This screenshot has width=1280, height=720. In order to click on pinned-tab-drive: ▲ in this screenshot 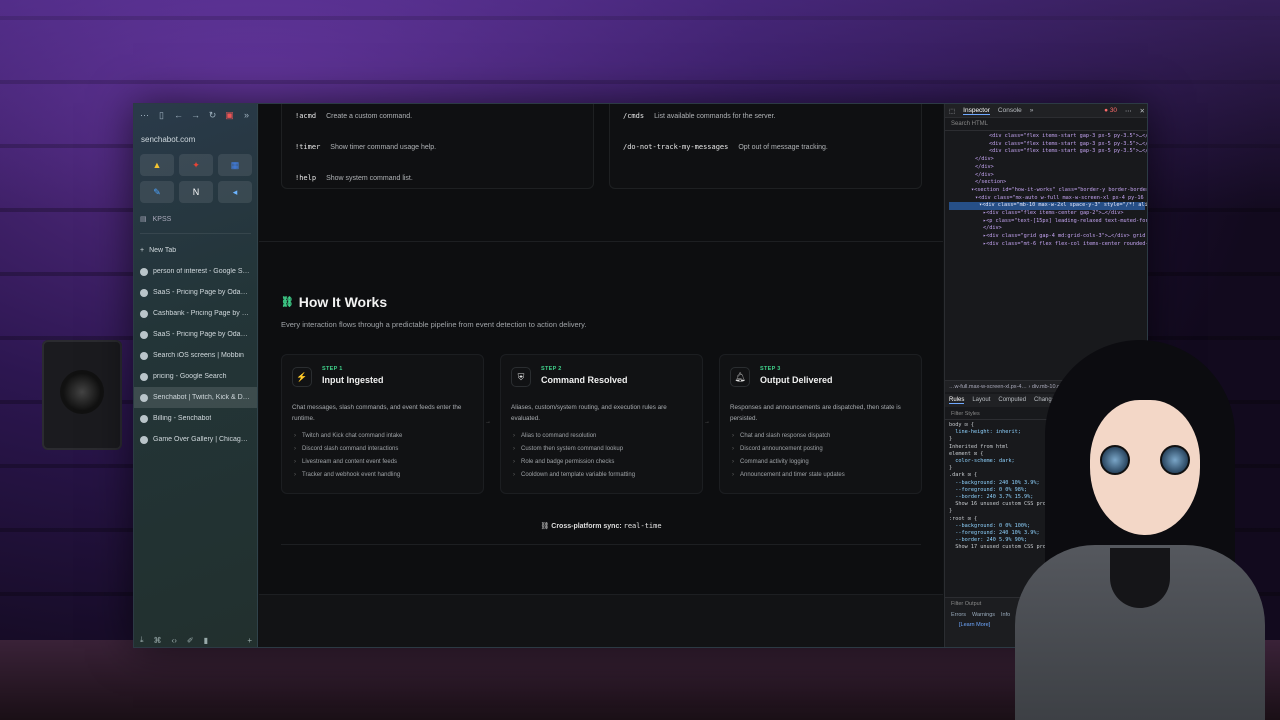, I will do `click(157, 165)`.